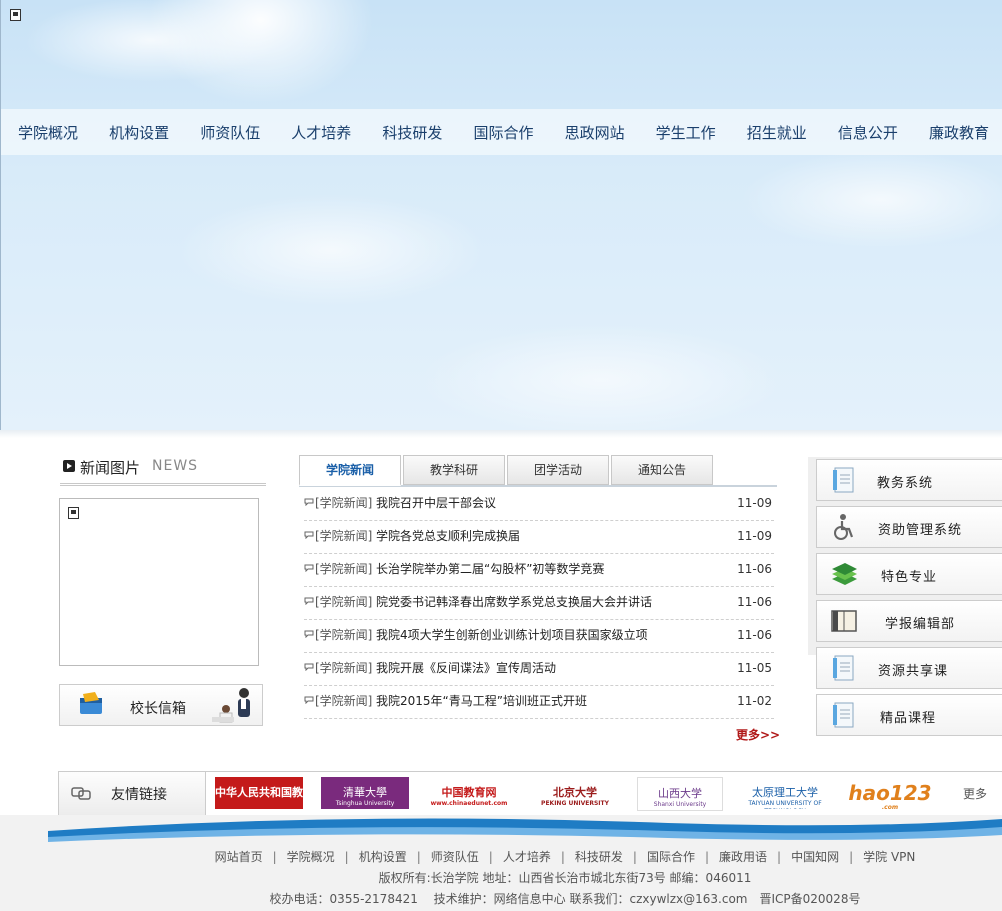 The width and height of the screenshot is (1002, 911). What do you see at coordinates (602, 132) in the screenshot?
I see `nav-item-6: 思政网站` at bounding box center [602, 132].